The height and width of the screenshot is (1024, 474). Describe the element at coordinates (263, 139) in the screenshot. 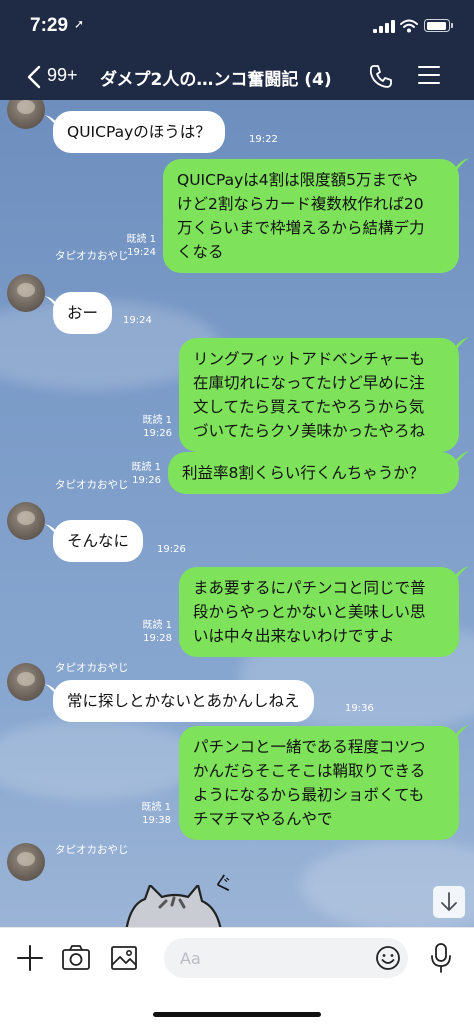

I see `message-time: 19:22` at that location.